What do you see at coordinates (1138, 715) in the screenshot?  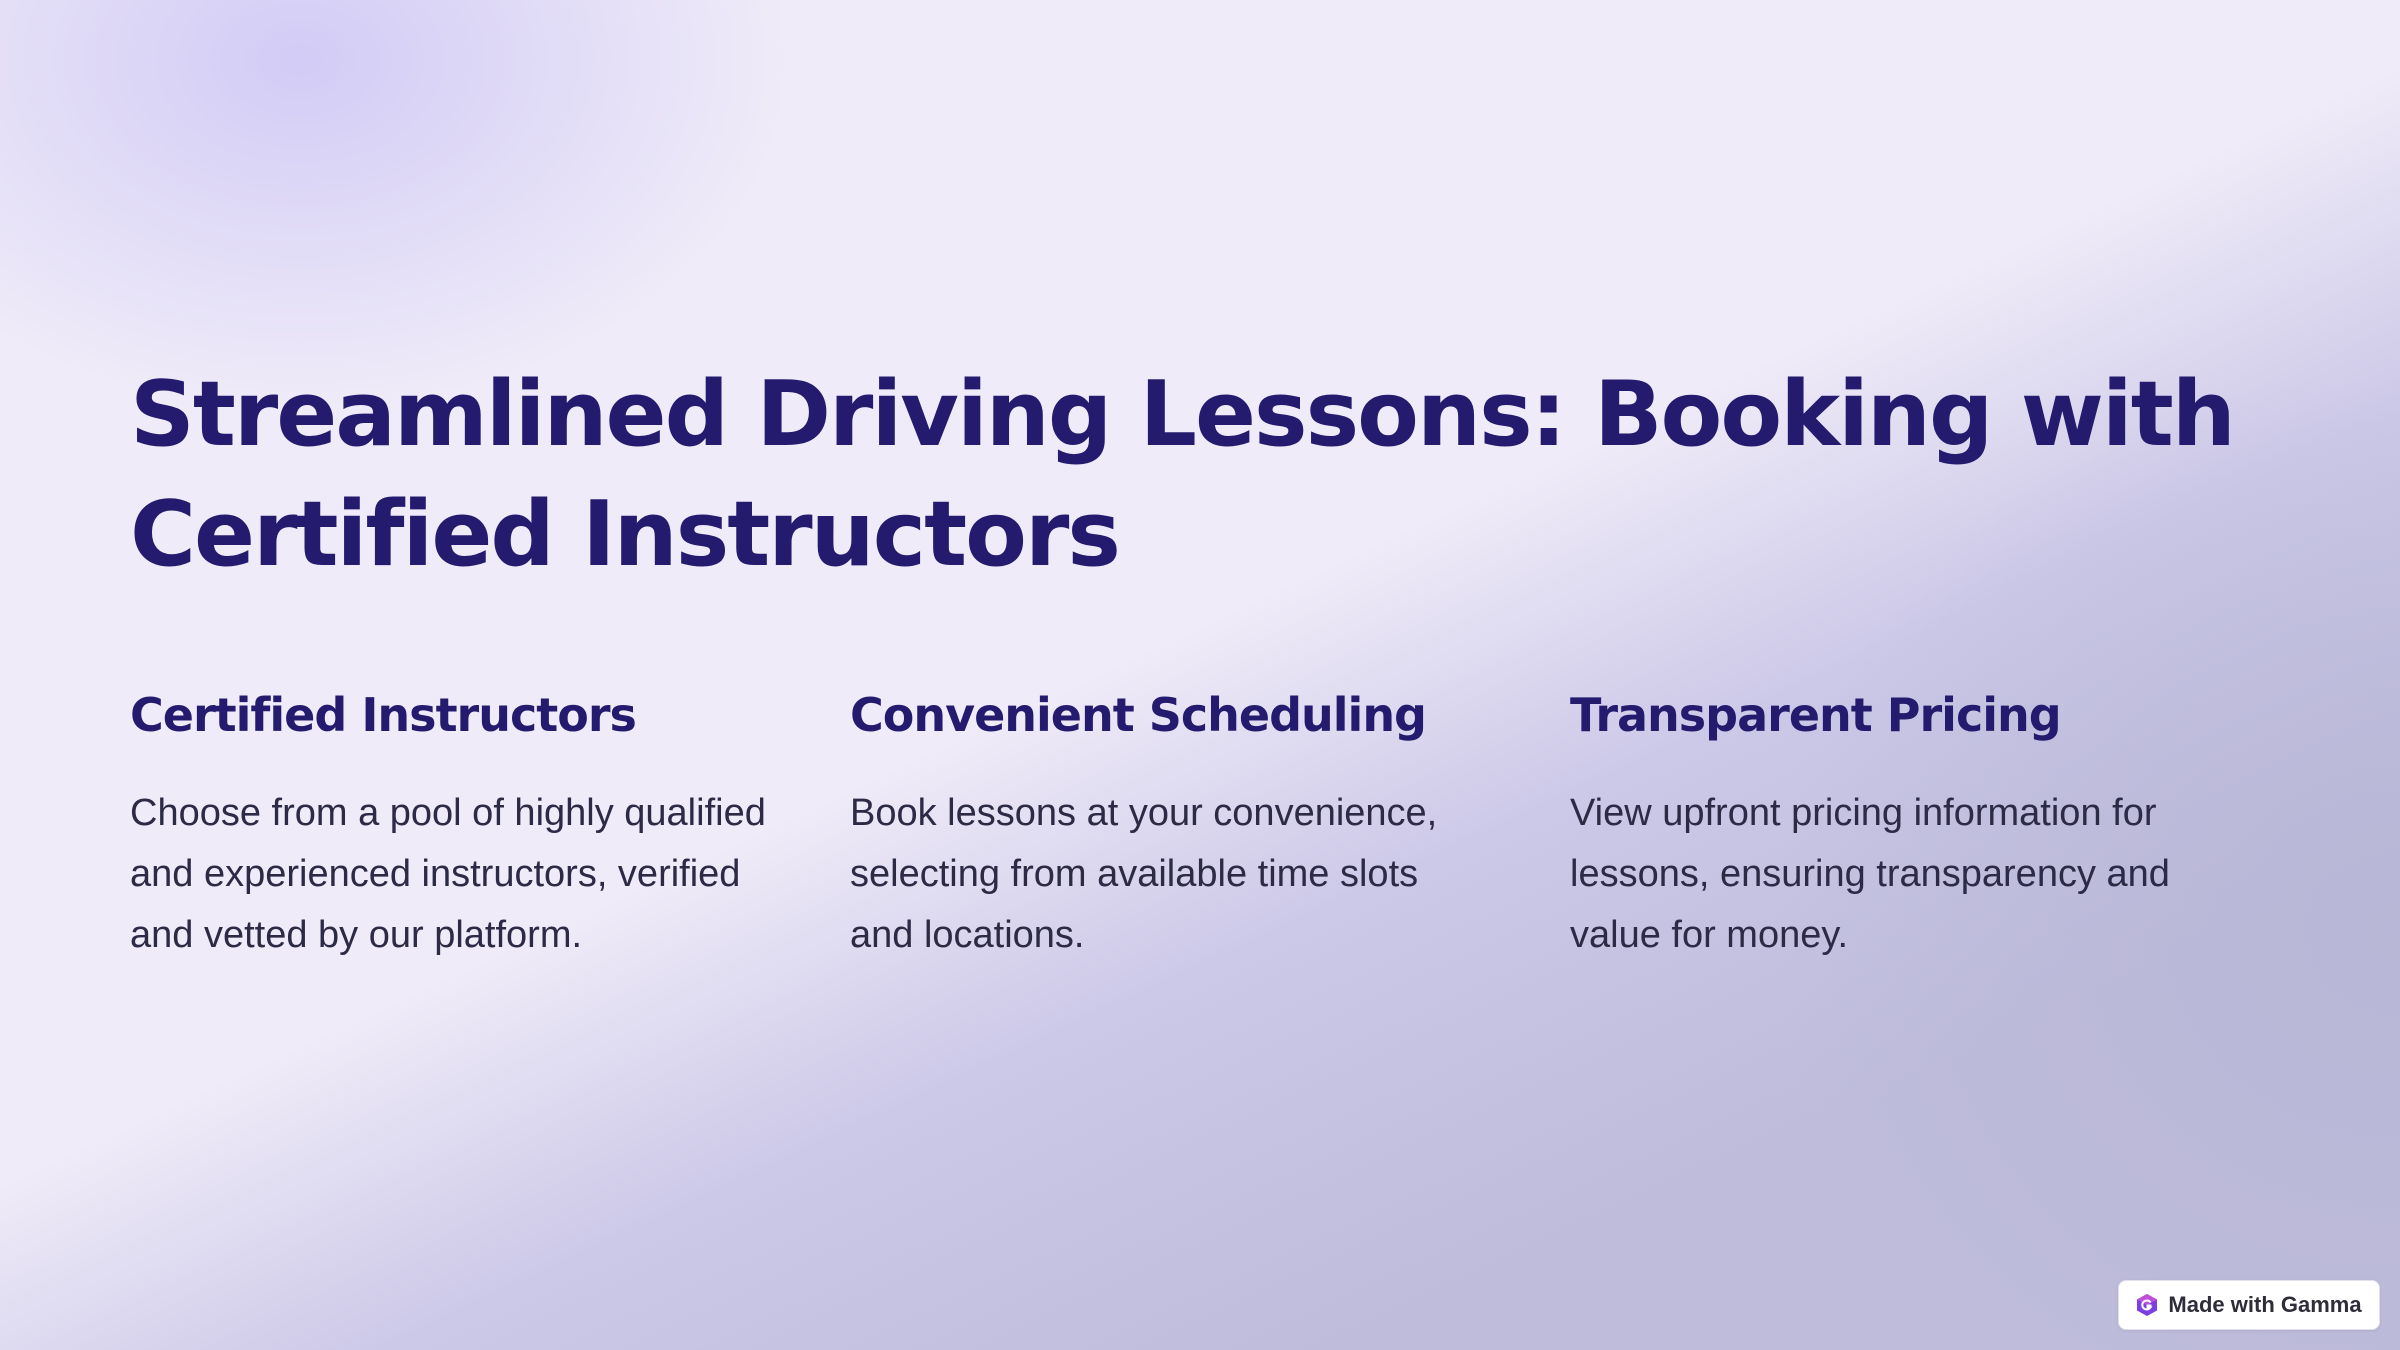 I see `feature-heading: Convenient Scheduling` at bounding box center [1138, 715].